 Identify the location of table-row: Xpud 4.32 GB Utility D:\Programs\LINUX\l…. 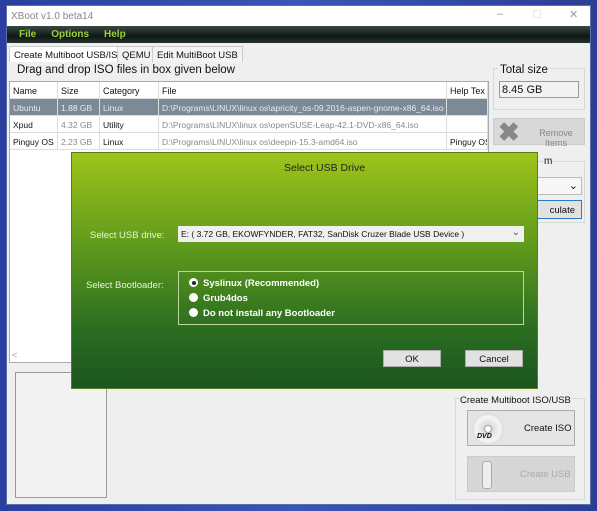
(249, 124).